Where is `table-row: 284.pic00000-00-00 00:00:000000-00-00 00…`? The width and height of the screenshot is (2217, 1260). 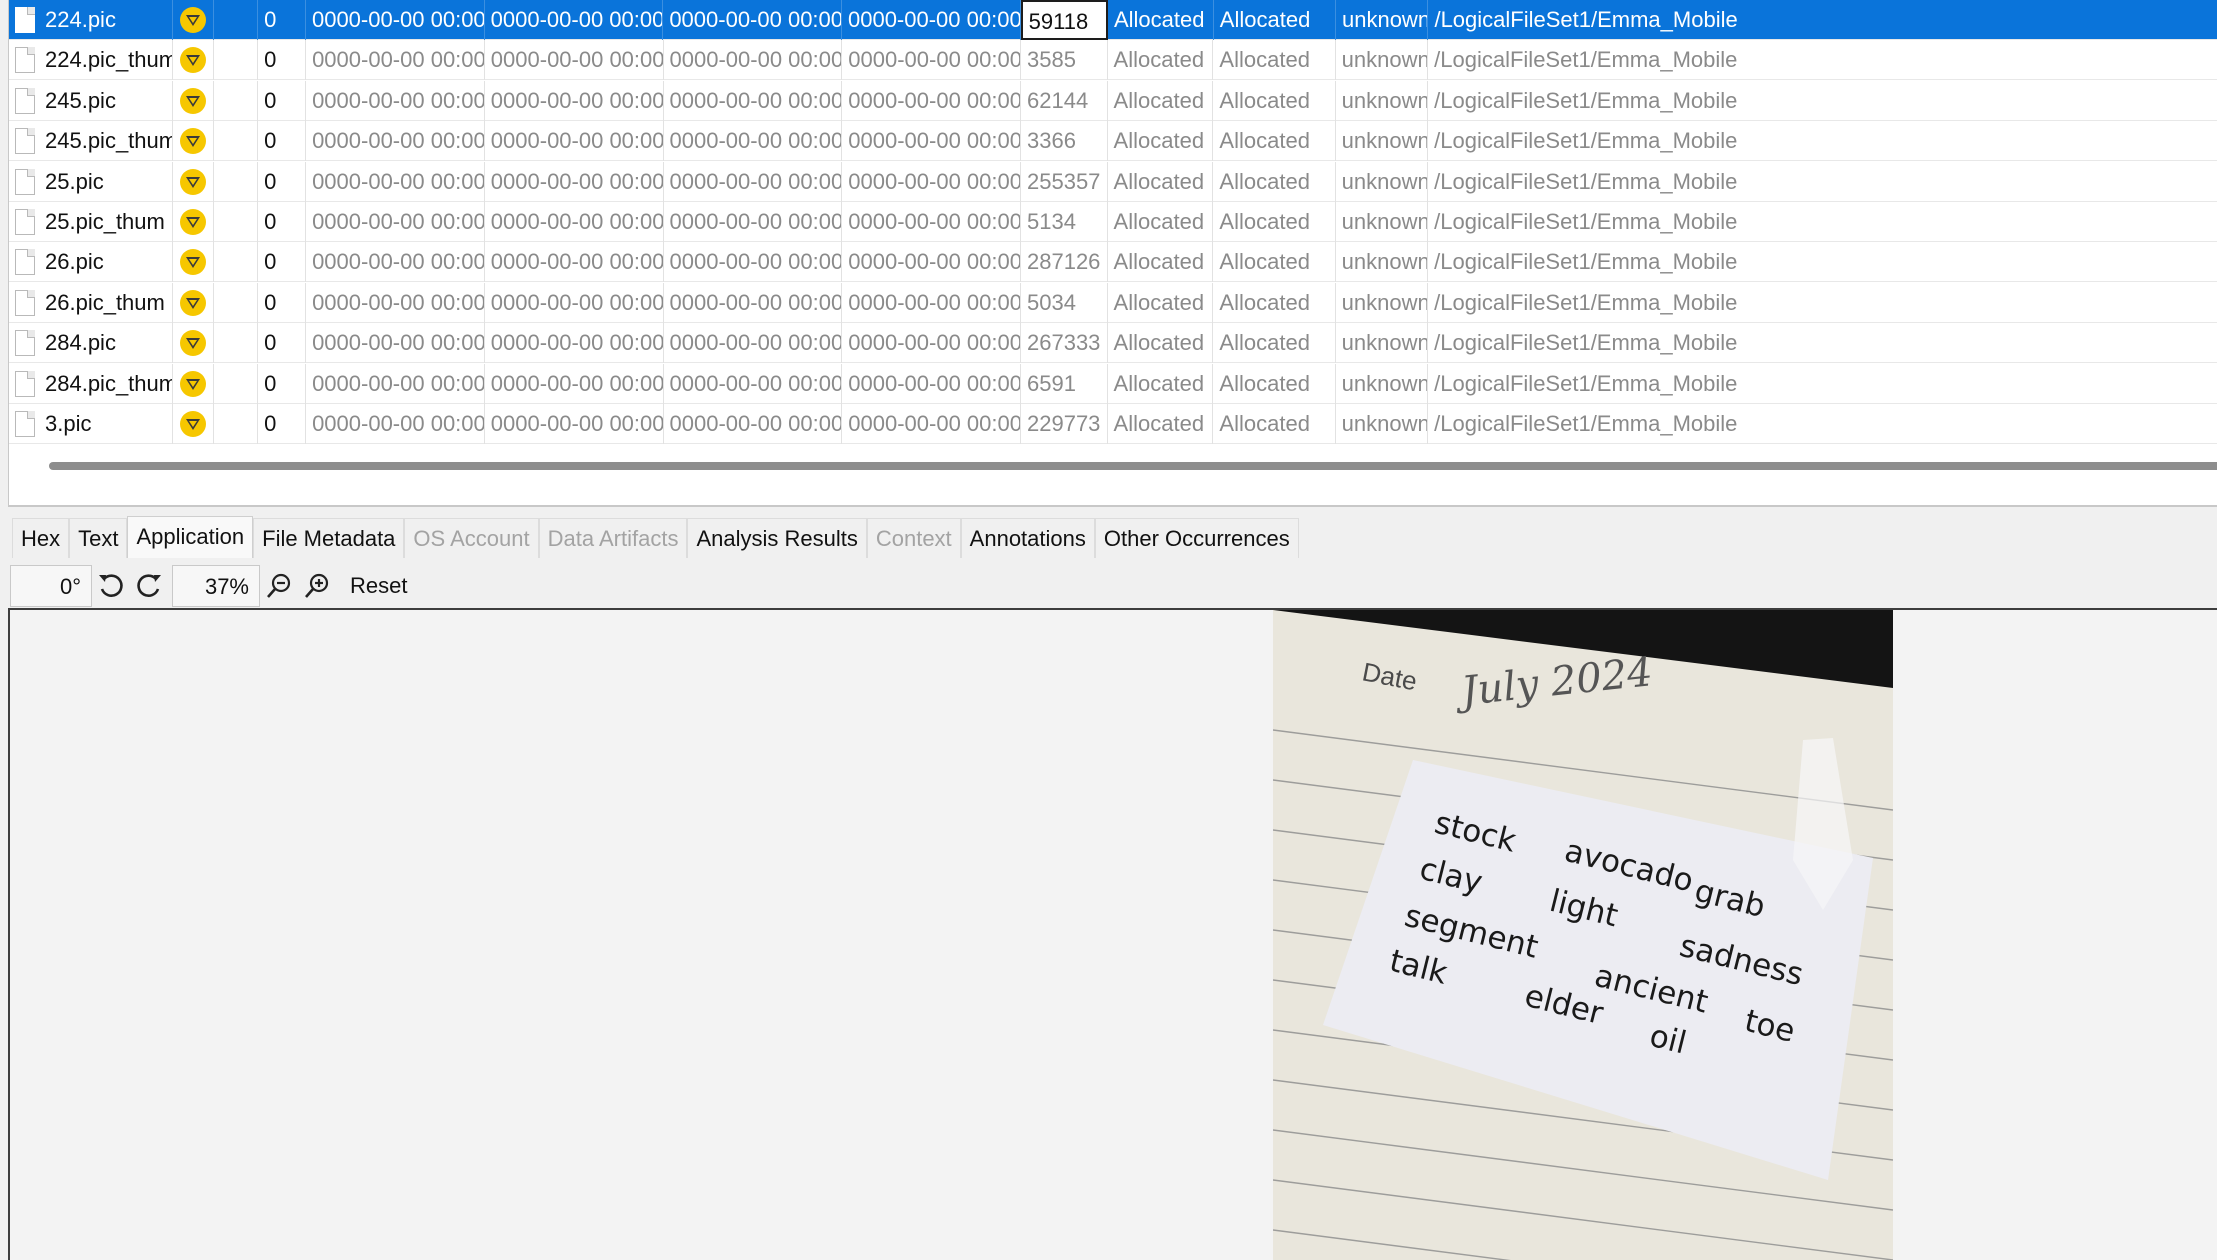
table-row: 284.pic00000-00-00 00:00:000000-00-00 00… is located at coordinates (1113, 343).